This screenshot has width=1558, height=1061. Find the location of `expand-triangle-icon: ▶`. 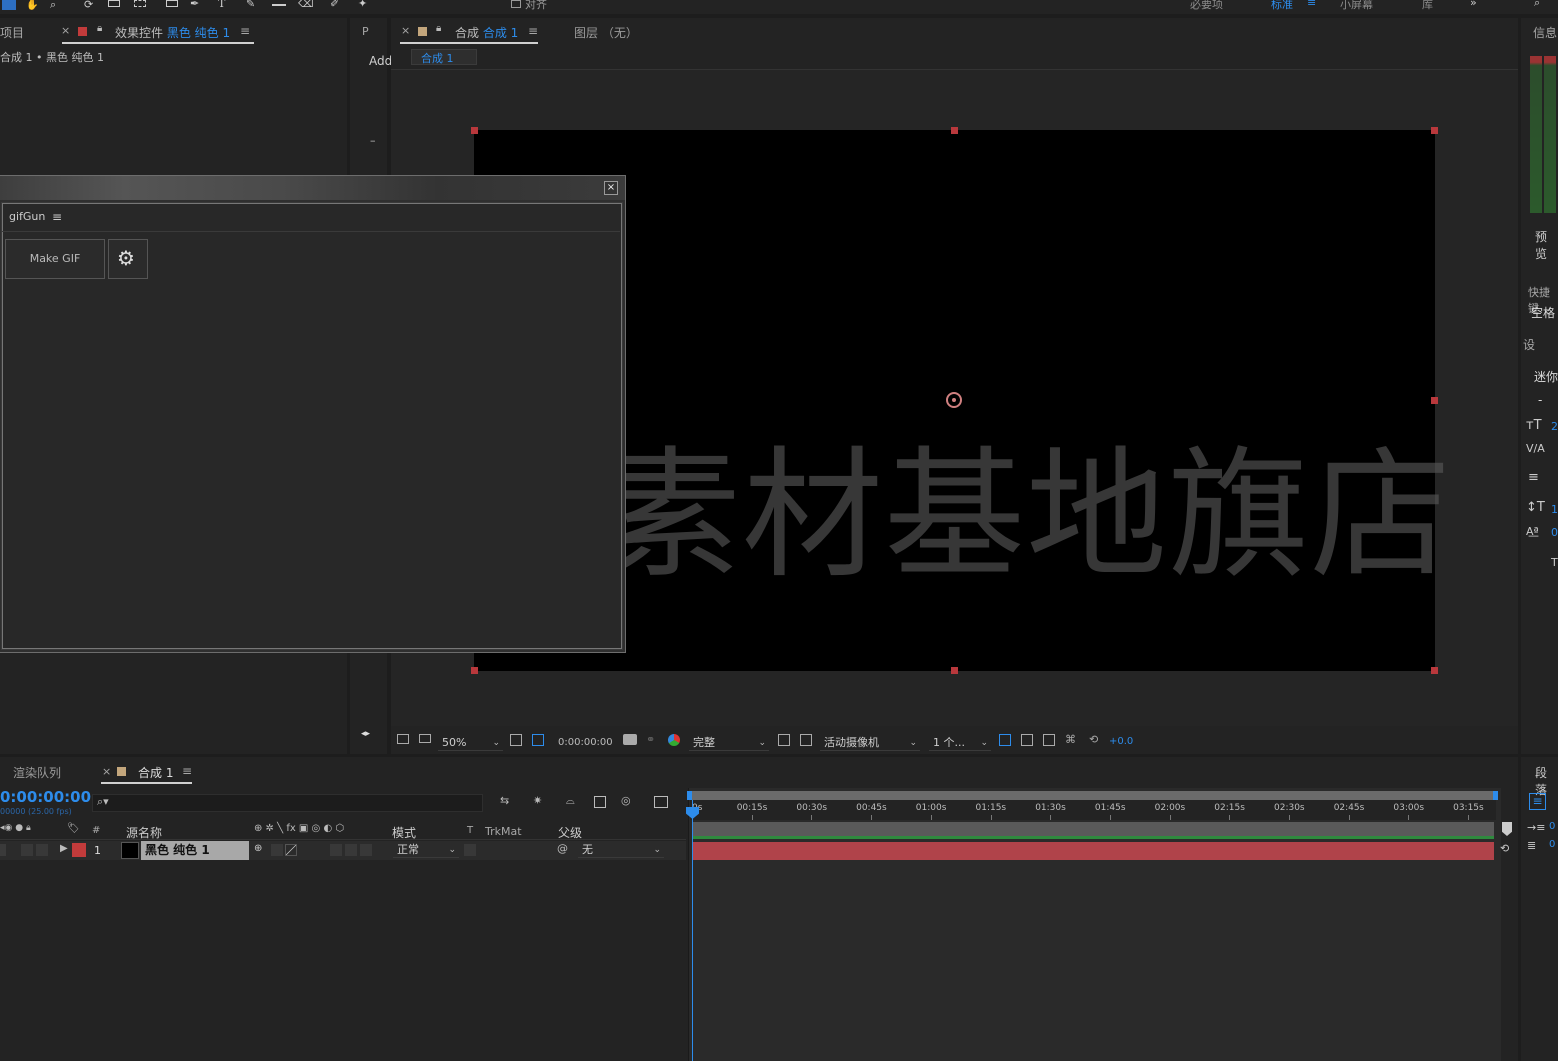

expand-triangle-icon: ▶ is located at coordinates (64, 848).